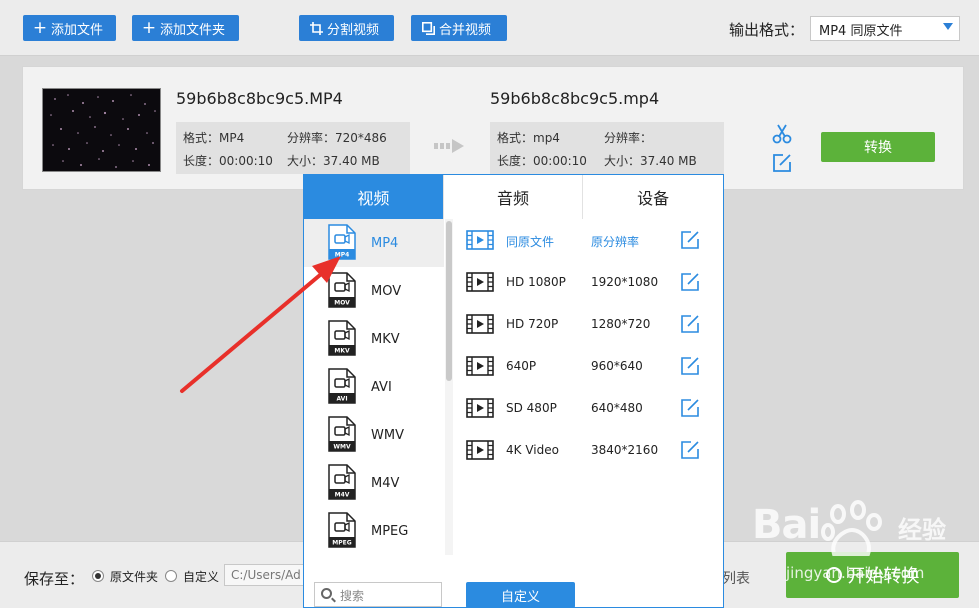 This screenshot has width=979, height=608. What do you see at coordinates (342, 338) in the screenshot?
I see `video-file-icon: MKV` at bounding box center [342, 338].